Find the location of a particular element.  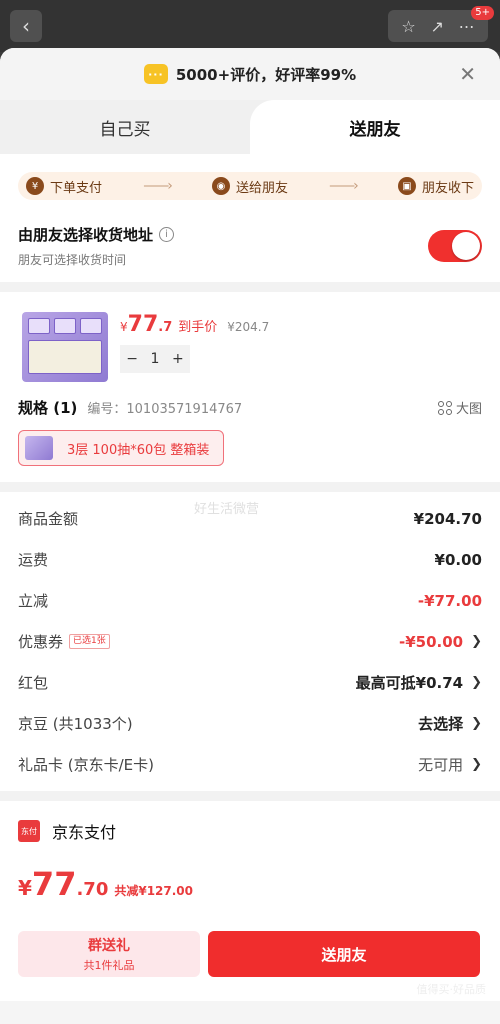

back-button: ‹ is located at coordinates (26, 26).